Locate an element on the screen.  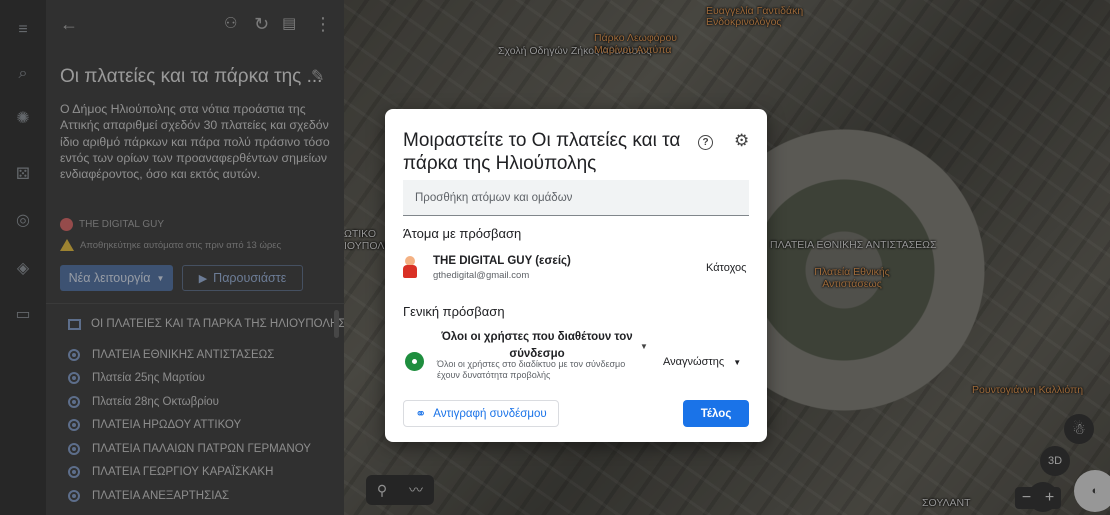
user-avatar is located at coordinates (410, 267).